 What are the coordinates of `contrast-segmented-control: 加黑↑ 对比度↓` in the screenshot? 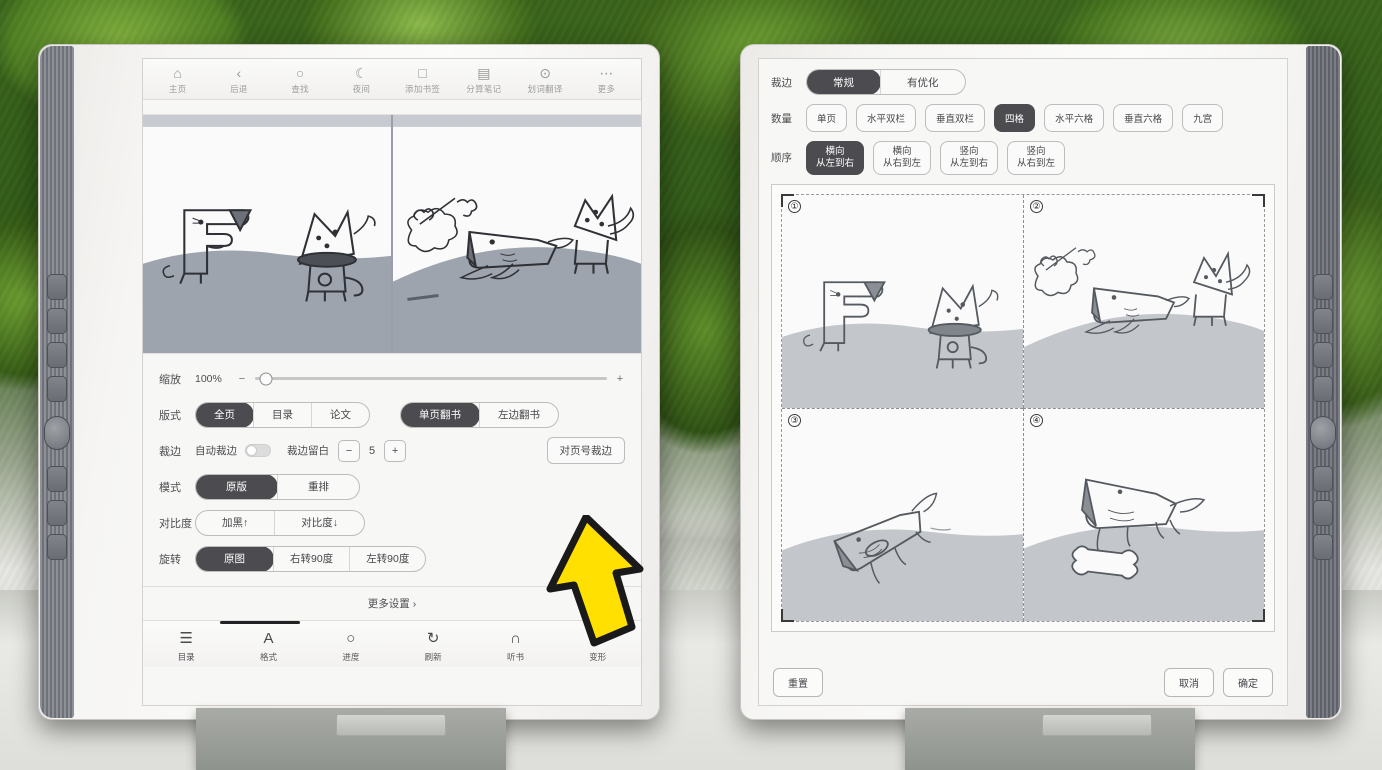 It's located at (280, 522).